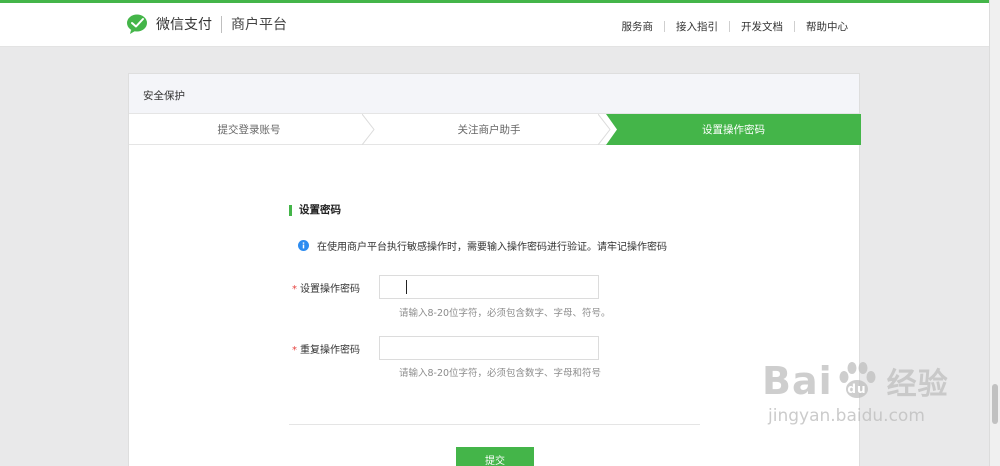  I want to click on brand-name: 微信支付, so click(184, 25).